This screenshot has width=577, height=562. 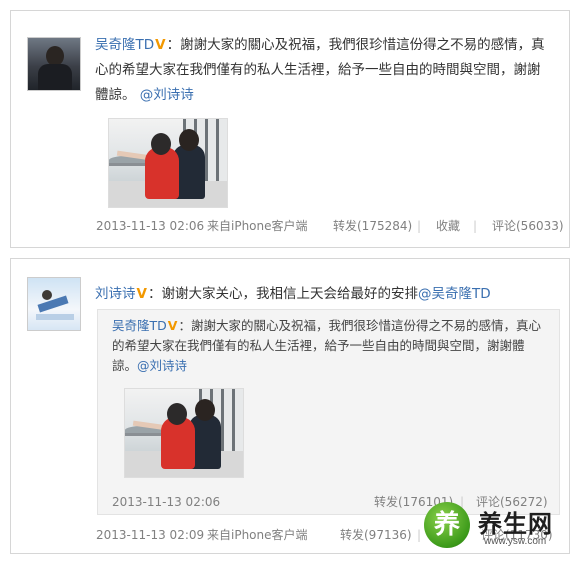 I want to click on post-text: 谢谢大家关心，我相信上天会给最好的安排, so click(x=289, y=294).